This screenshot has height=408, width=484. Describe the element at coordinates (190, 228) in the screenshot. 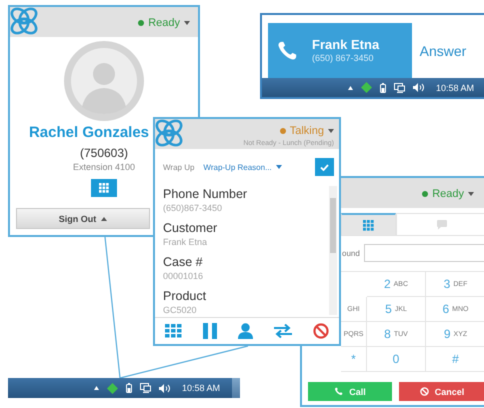

I see `field-label: Customer` at that location.